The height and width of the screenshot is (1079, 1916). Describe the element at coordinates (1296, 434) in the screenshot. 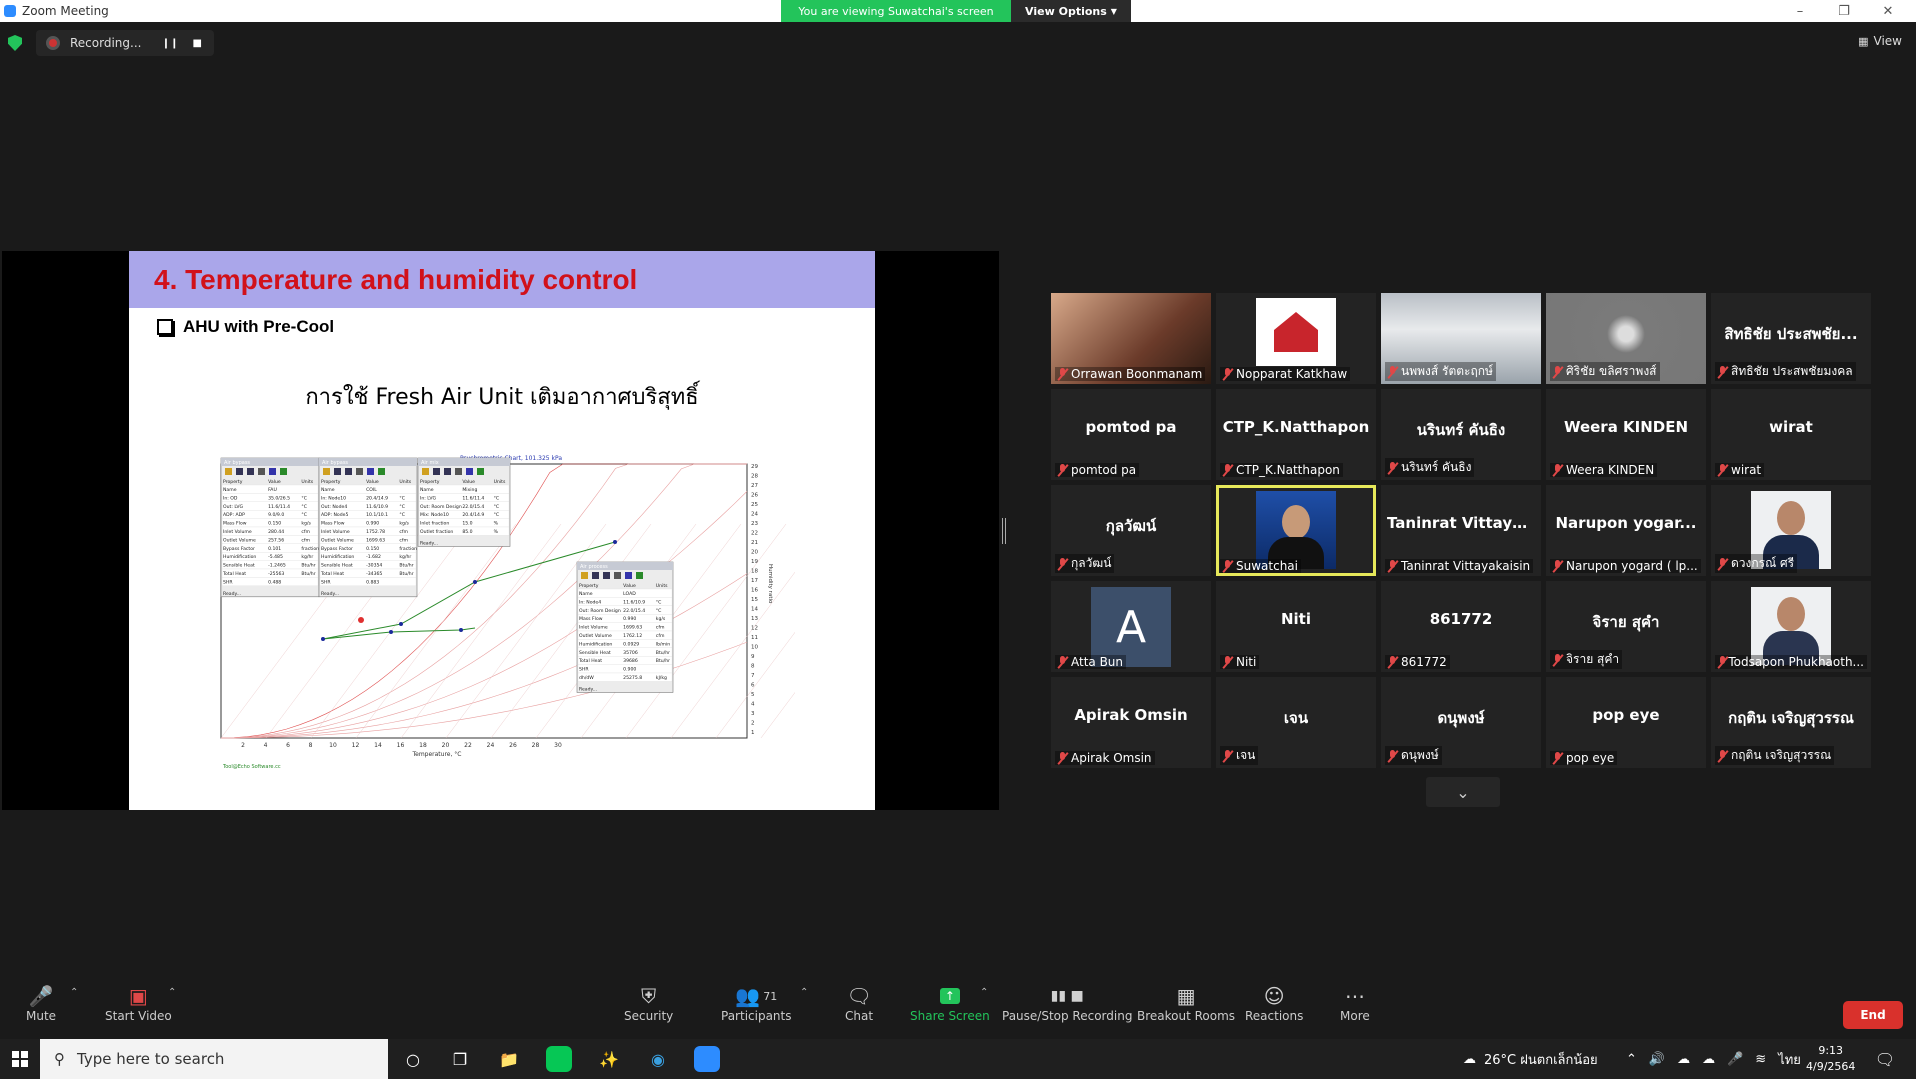

I see `participant-tile: CTP_K.Natthapon CTP_K.Natthapon` at that location.